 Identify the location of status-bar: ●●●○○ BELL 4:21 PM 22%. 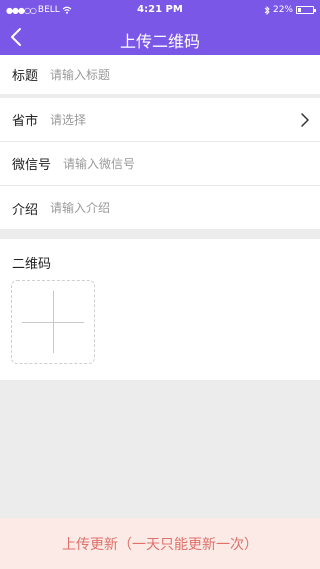
(160, 10).